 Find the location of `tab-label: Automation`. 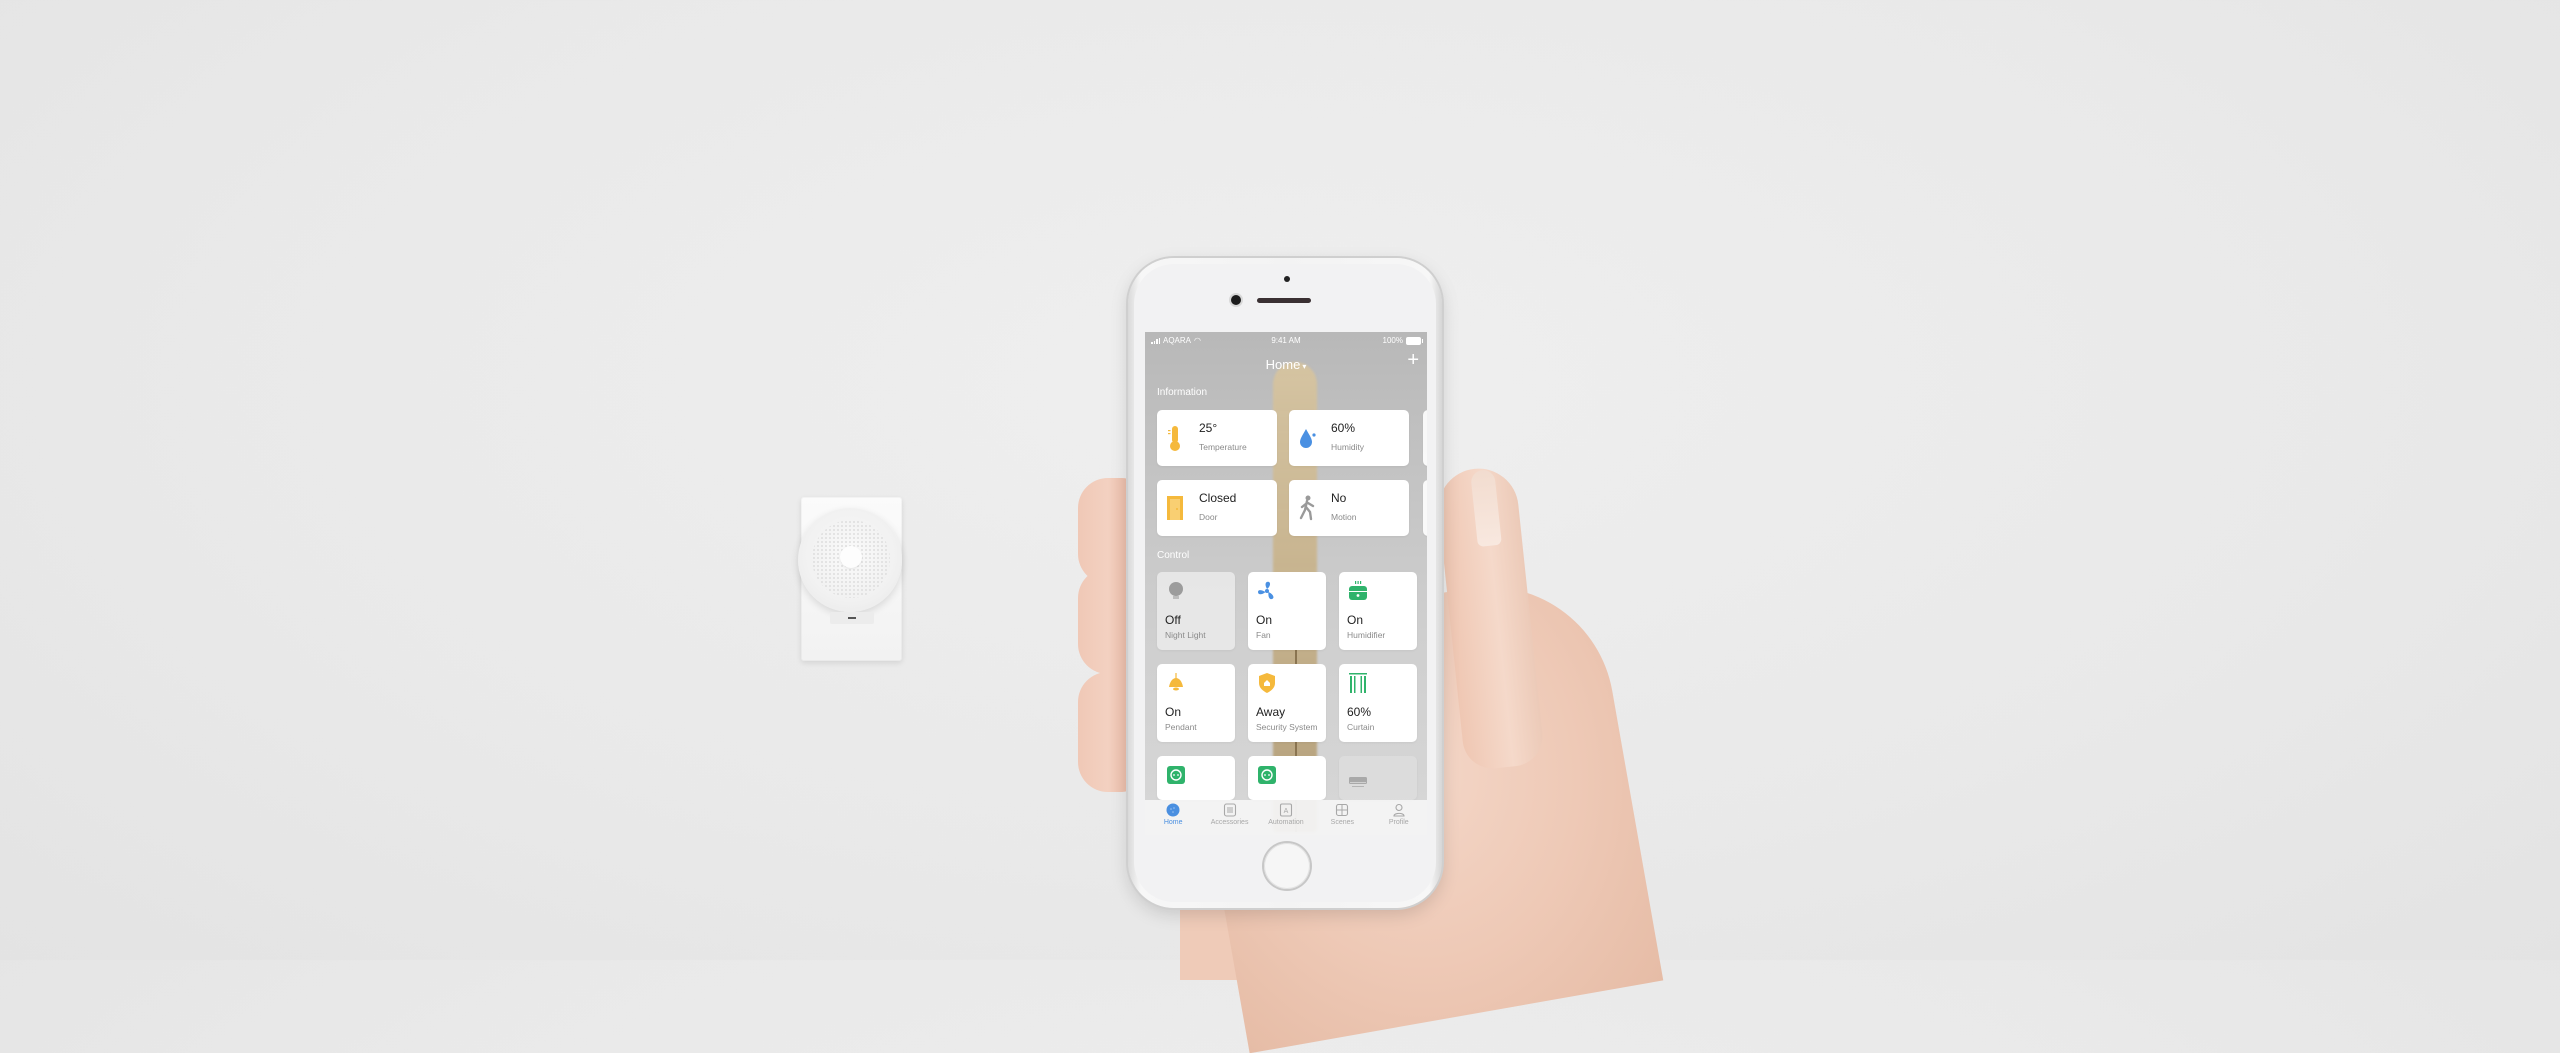

tab-label: Automation is located at coordinates (1286, 822).